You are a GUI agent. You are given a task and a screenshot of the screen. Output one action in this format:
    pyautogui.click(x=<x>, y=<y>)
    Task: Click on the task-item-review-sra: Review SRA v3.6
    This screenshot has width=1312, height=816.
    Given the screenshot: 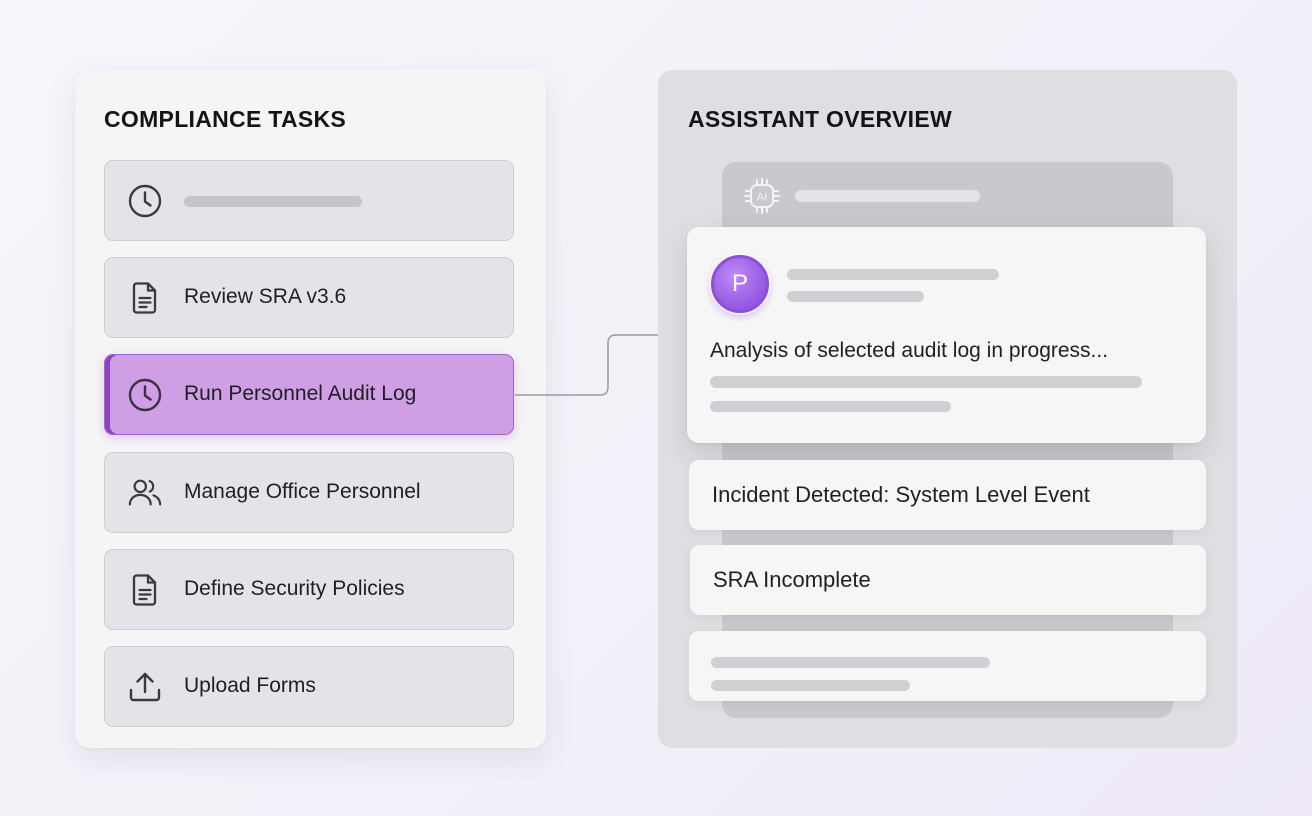 What is the action you would take?
    pyautogui.click(x=309, y=297)
    